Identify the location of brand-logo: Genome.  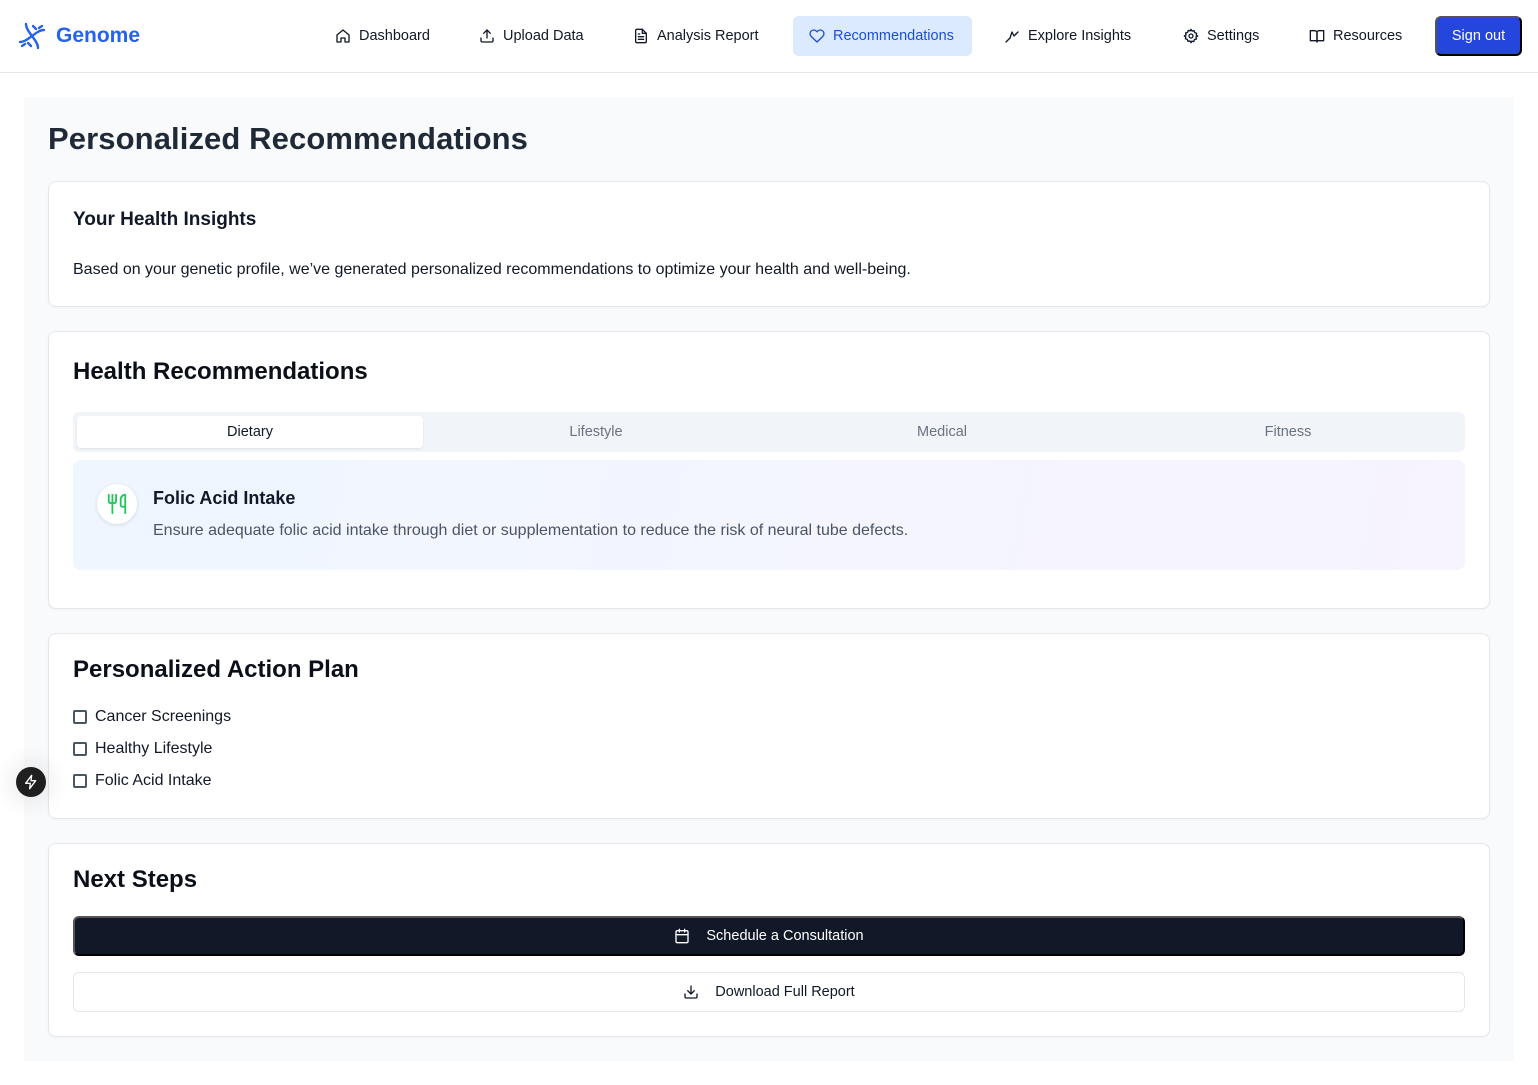
(78, 36).